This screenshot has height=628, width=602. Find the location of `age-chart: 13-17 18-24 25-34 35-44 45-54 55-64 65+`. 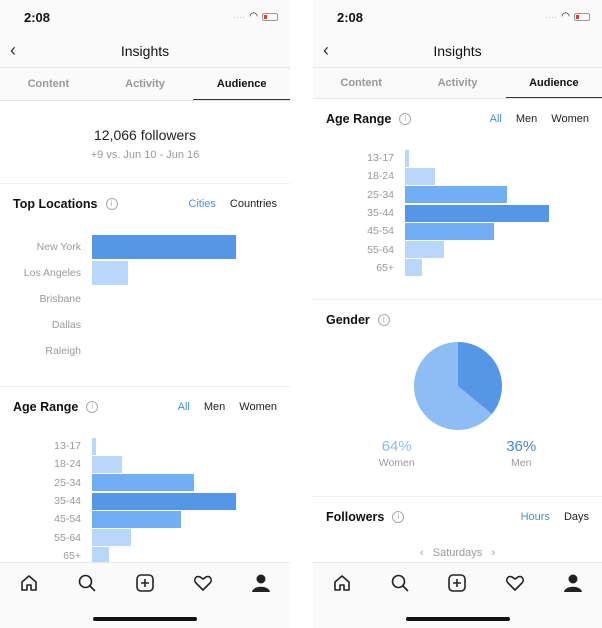

age-chart: 13-17 18-24 25-34 35-44 45-54 55-64 65+ is located at coordinates (457, 208).